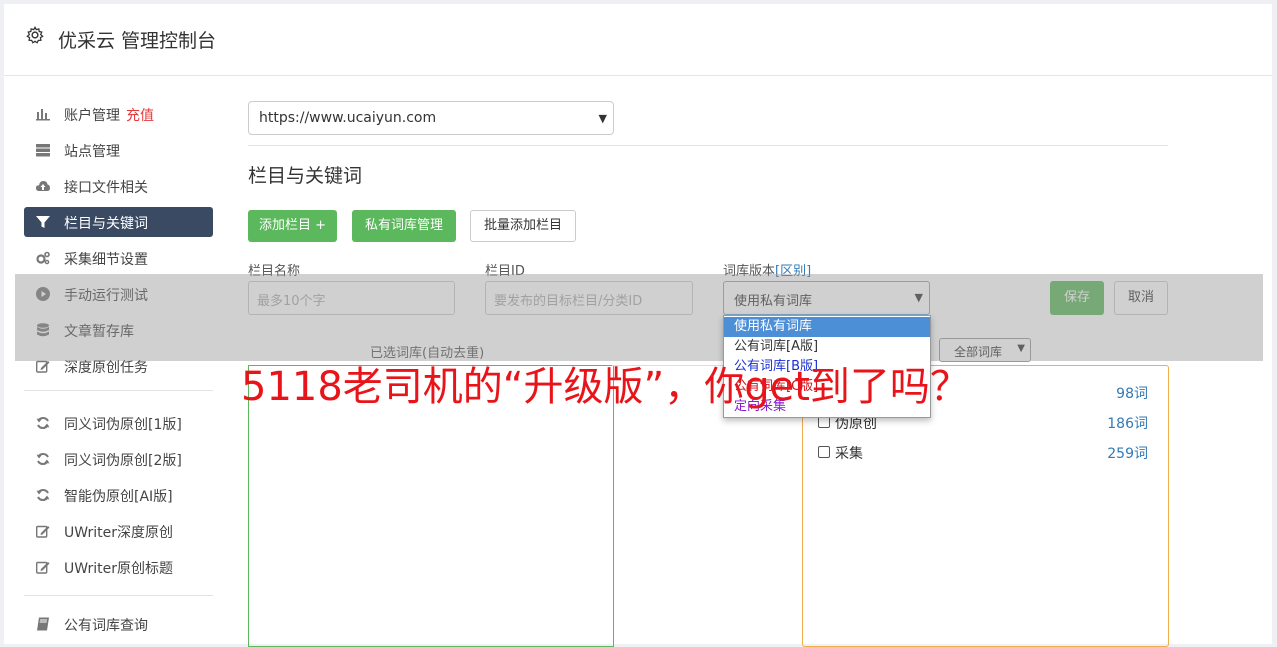  I want to click on sidebar-item-collect-settings: 采集细节设置, so click(118, 258).